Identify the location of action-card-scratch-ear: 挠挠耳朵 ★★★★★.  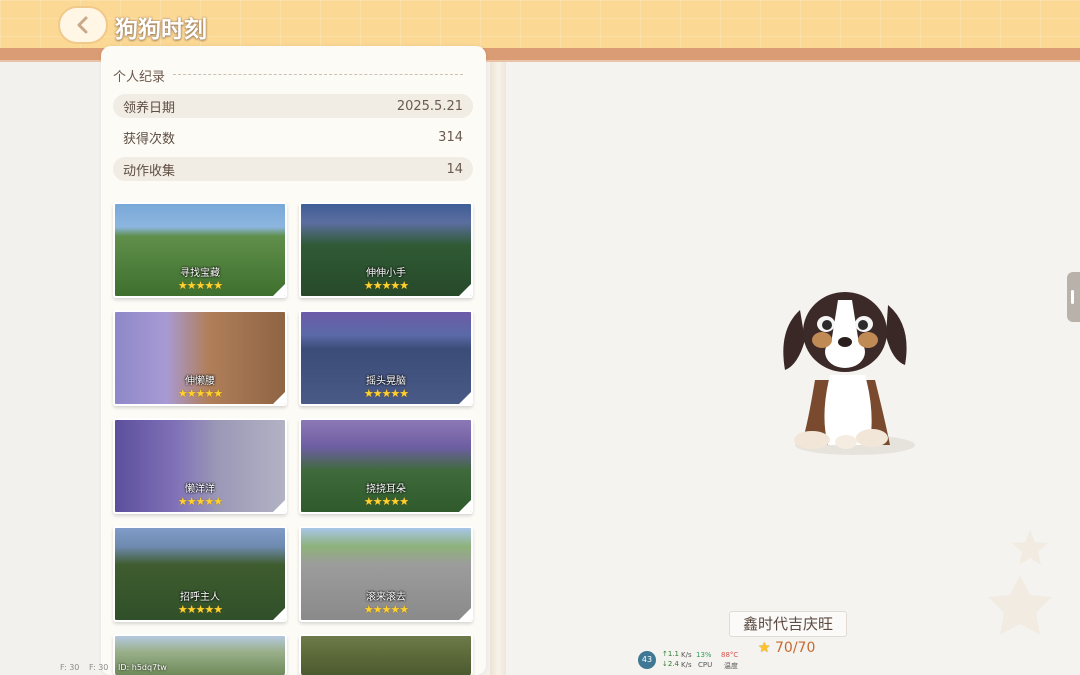
(386, 466).